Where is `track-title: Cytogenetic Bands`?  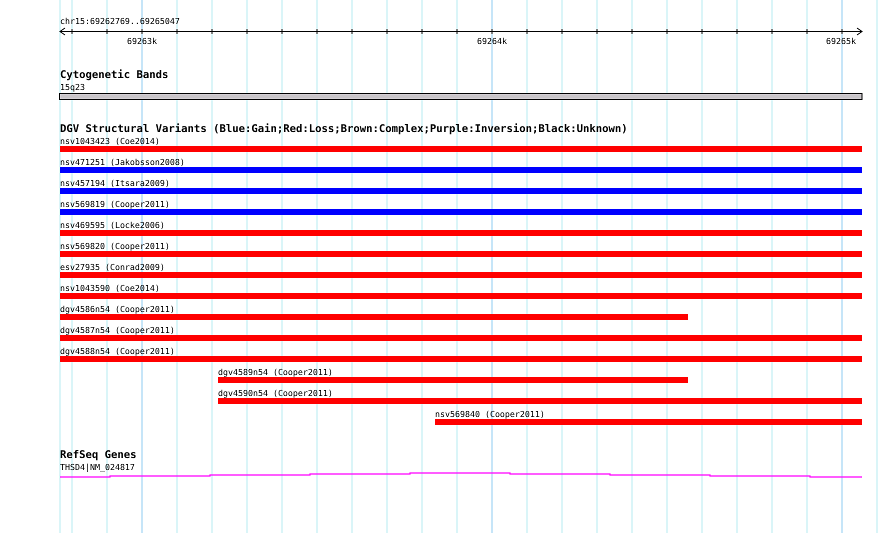 track-title: Cytogenetic Bands is located at coordinates (114, 75).